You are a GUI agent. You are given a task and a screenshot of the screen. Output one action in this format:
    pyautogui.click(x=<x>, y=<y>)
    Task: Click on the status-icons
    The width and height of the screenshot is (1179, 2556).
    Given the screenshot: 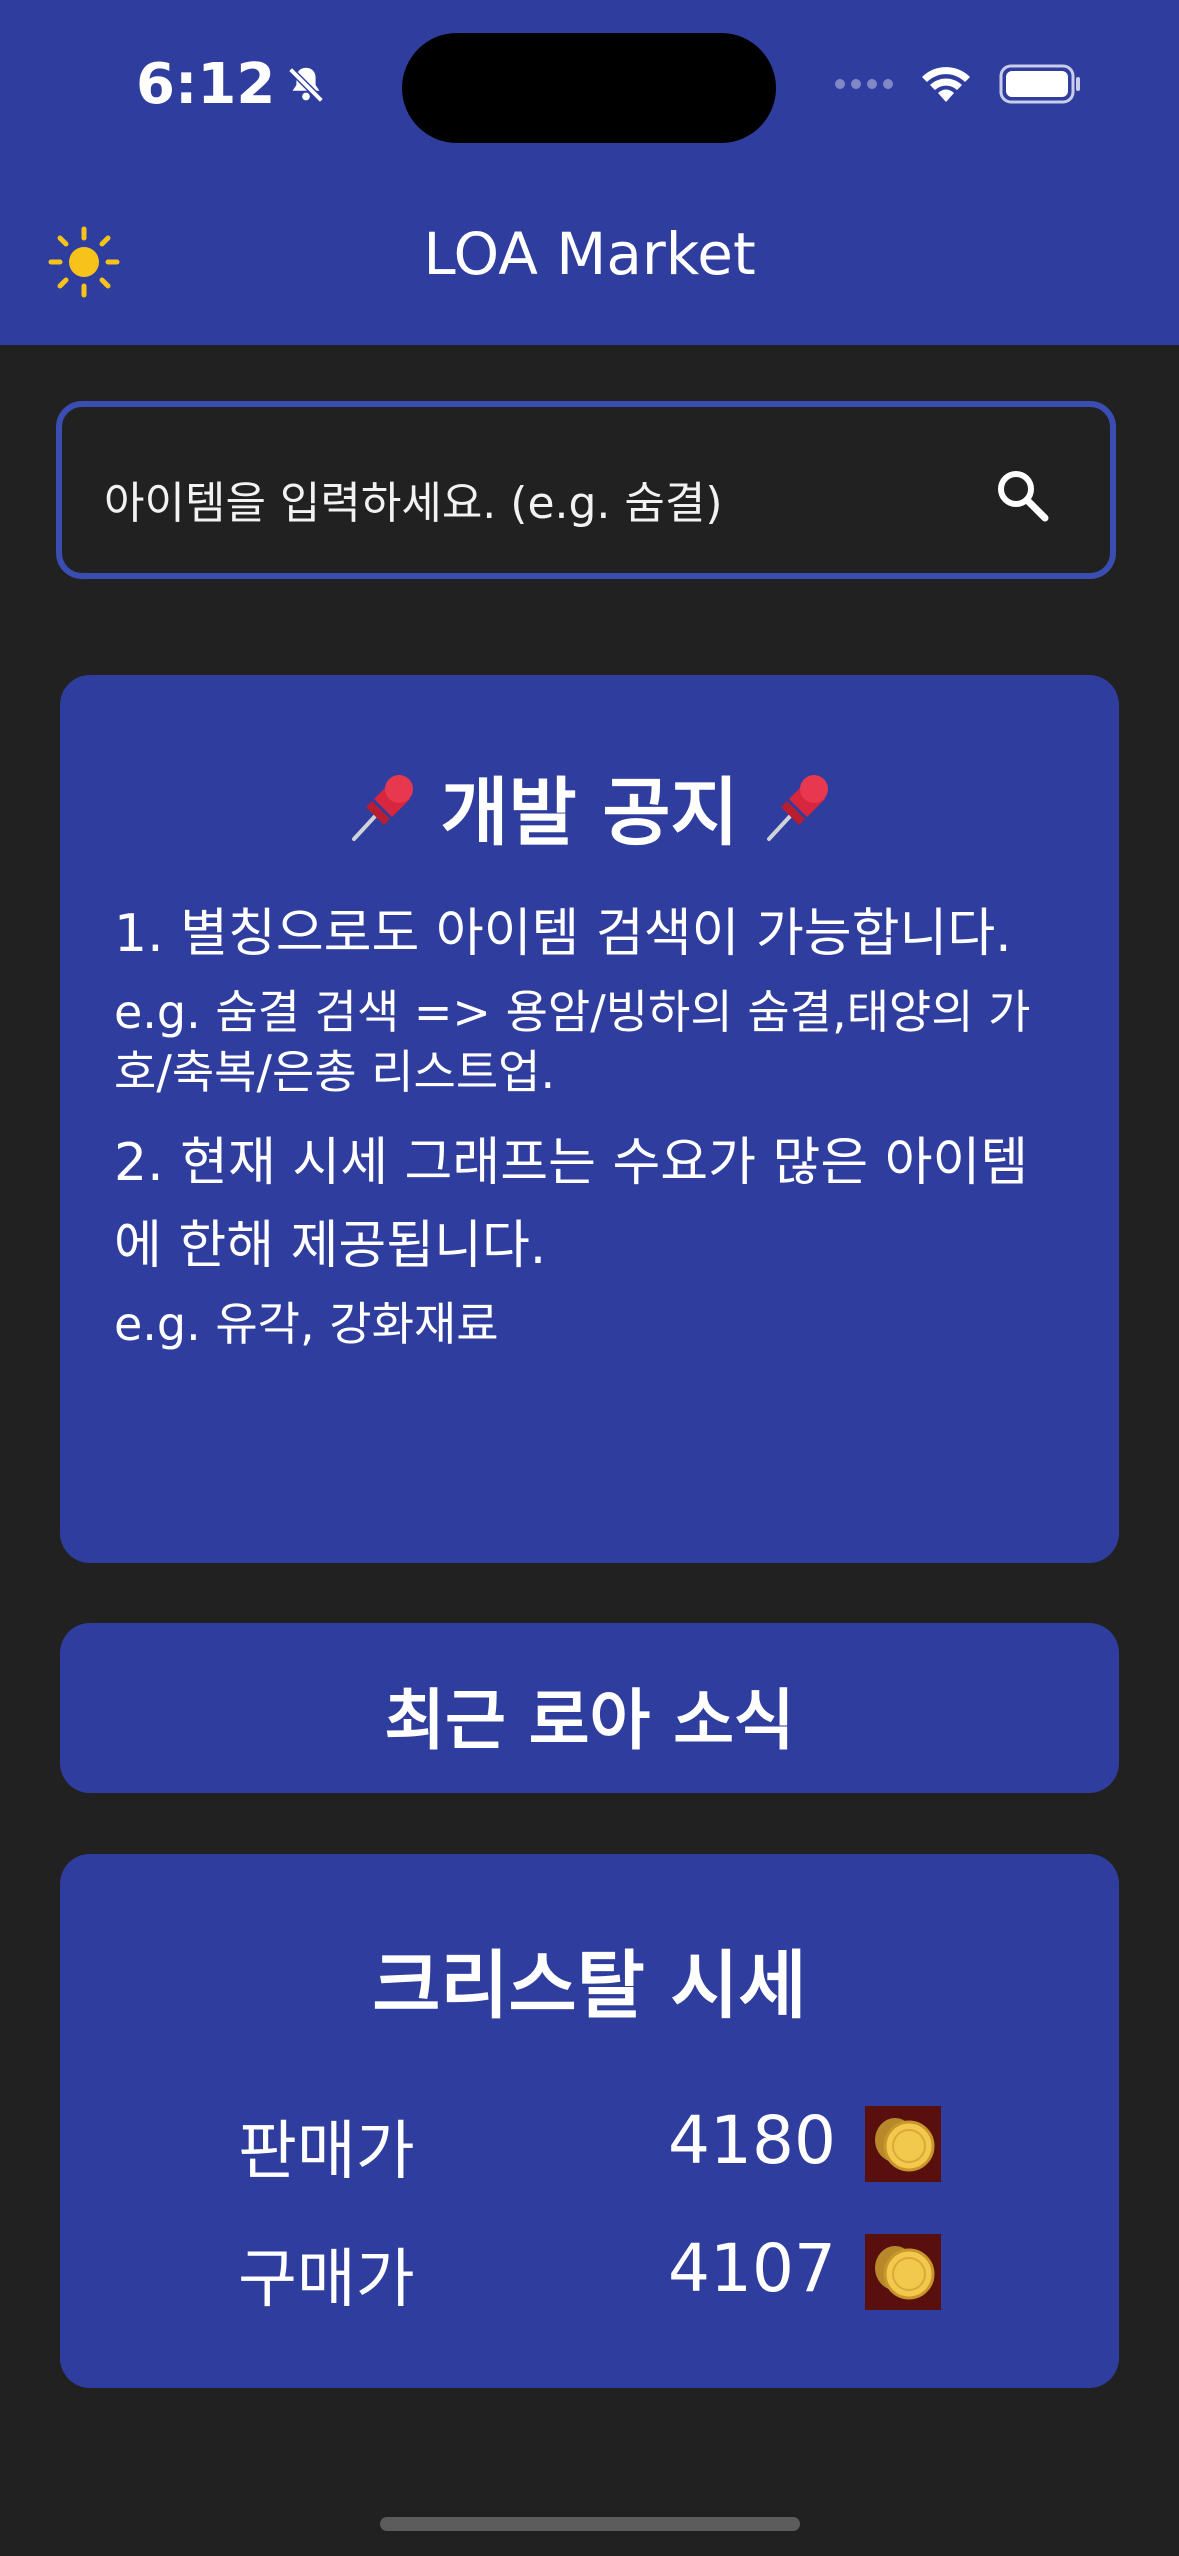 What is the action you would take?
    pyautogui.click(x=958, y=84)
    